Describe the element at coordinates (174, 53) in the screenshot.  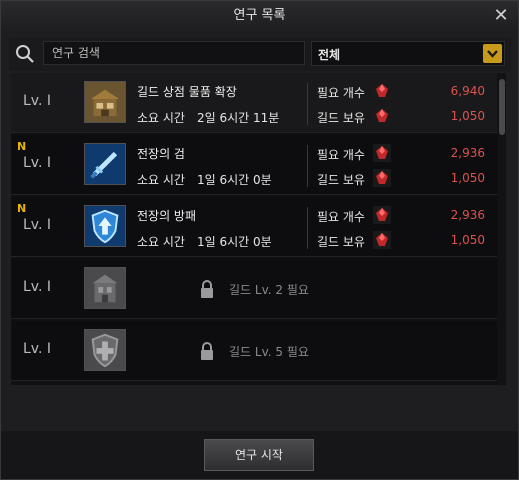
I see `search-input` at that location.